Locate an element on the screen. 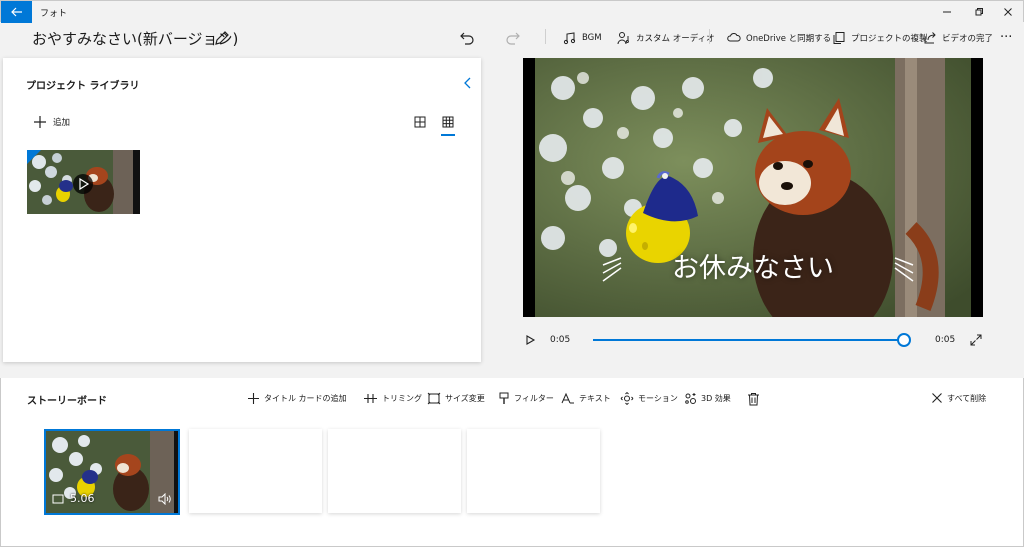 The height and width of the screenshot is (547, 1024). fullscreen-icon is located at coordinates (976, 340).